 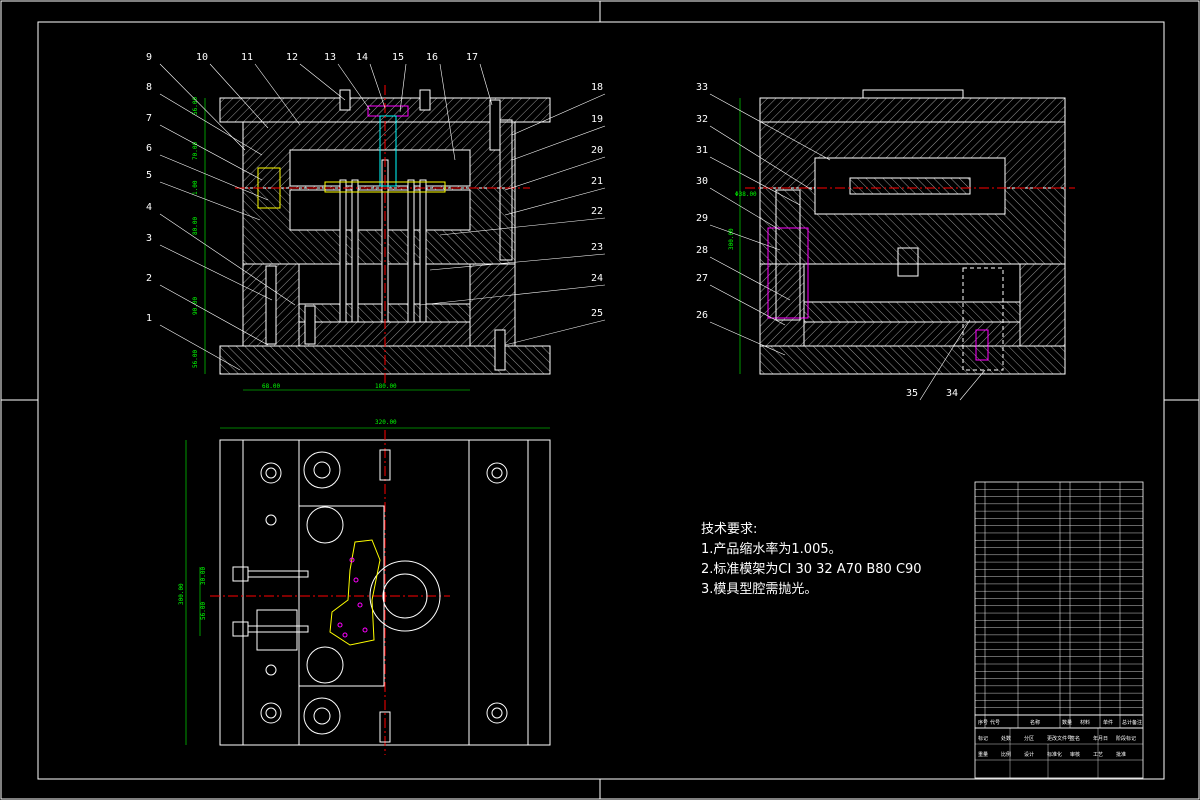 I want to click on title-block-cell: 年月日, so click(x=1100, y=738).